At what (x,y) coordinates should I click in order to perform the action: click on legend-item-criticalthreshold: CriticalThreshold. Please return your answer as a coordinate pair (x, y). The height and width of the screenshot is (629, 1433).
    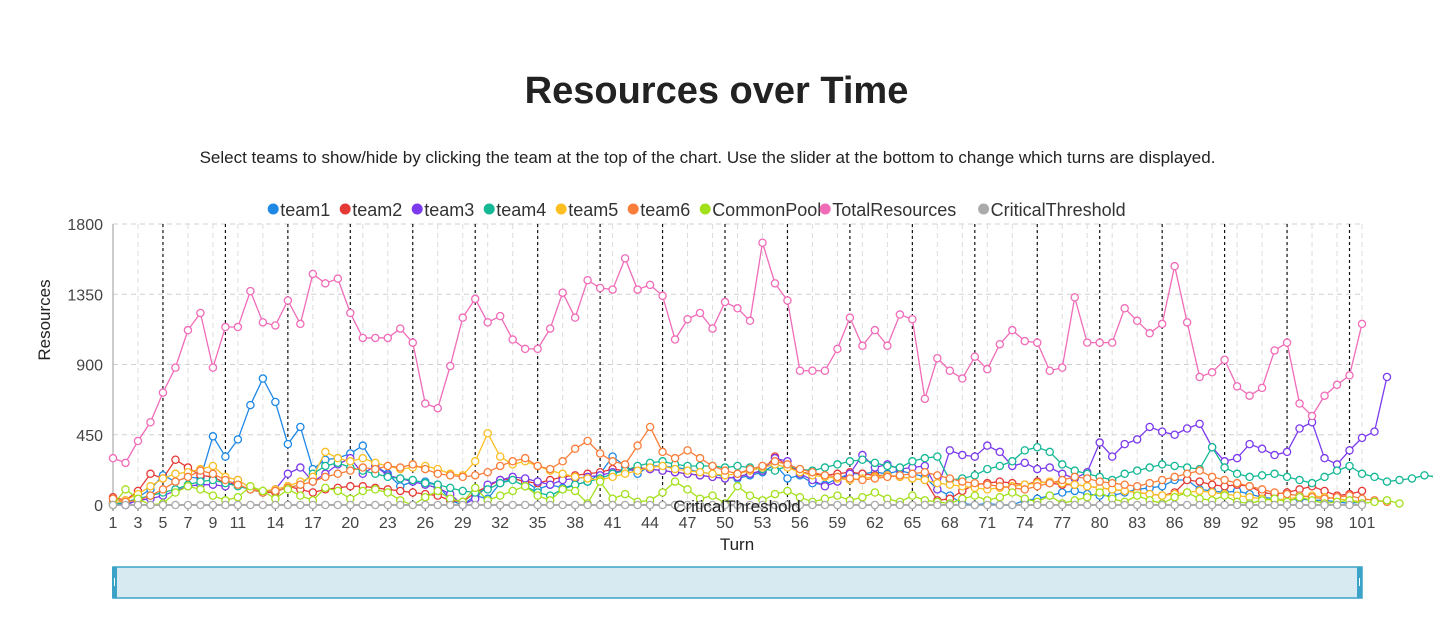
    Looking at the image, I should click on (1052, 210).